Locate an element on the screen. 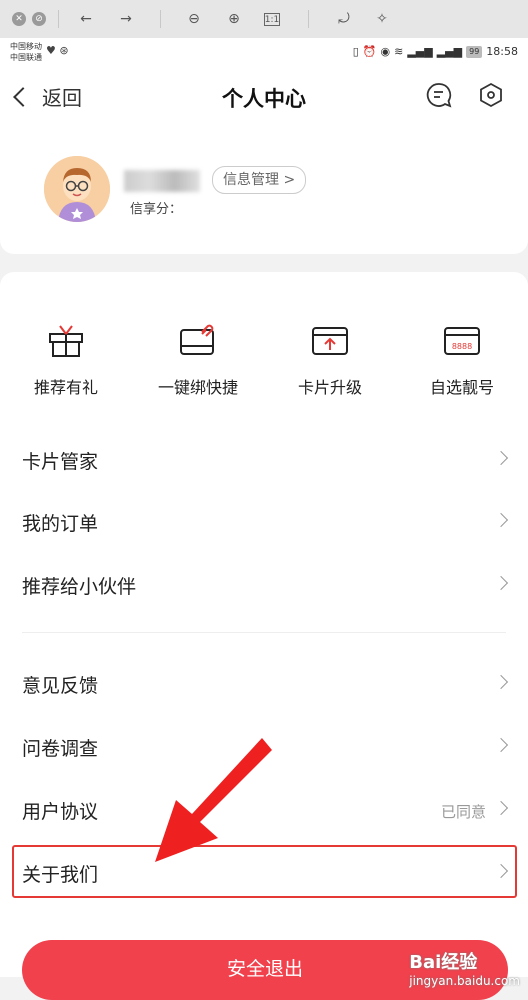 The height and width of the screenshot is (1000, 528). watermark-main: Bai经验 is located at coordinates (443, 962).